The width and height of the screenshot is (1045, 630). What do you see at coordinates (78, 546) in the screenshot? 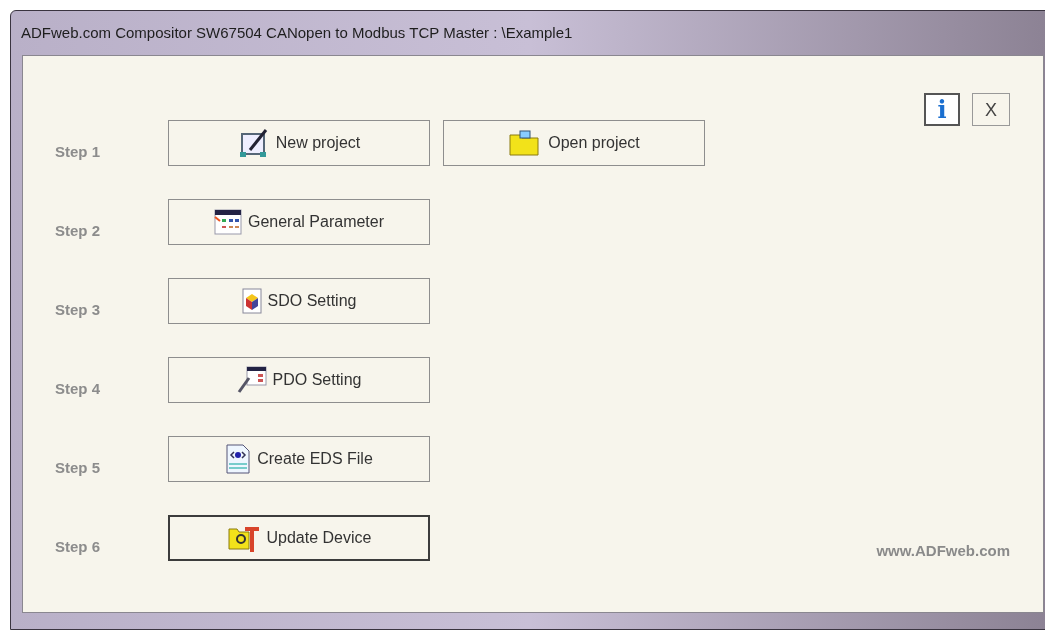
I see `step-label: Step 6` at bounding box center [78, 546].